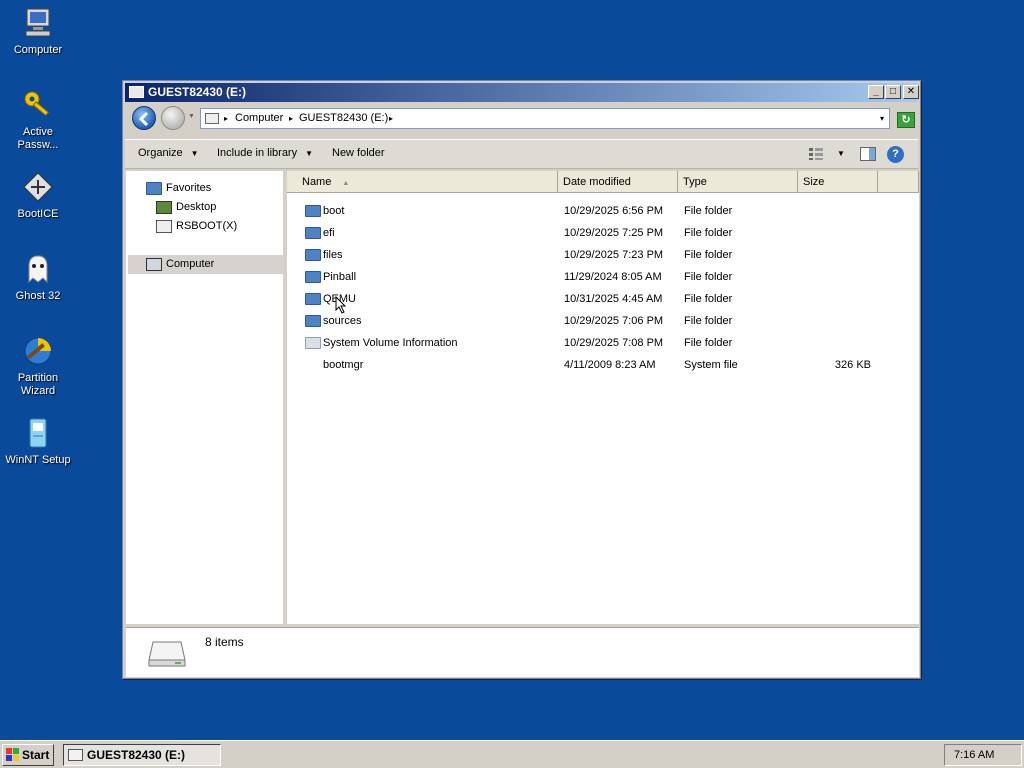 The width and height of the screenshot is (1024, 768). I want to click on file-row: efi 10/29/2025 7:25 PM File folder, so click(603, 233).